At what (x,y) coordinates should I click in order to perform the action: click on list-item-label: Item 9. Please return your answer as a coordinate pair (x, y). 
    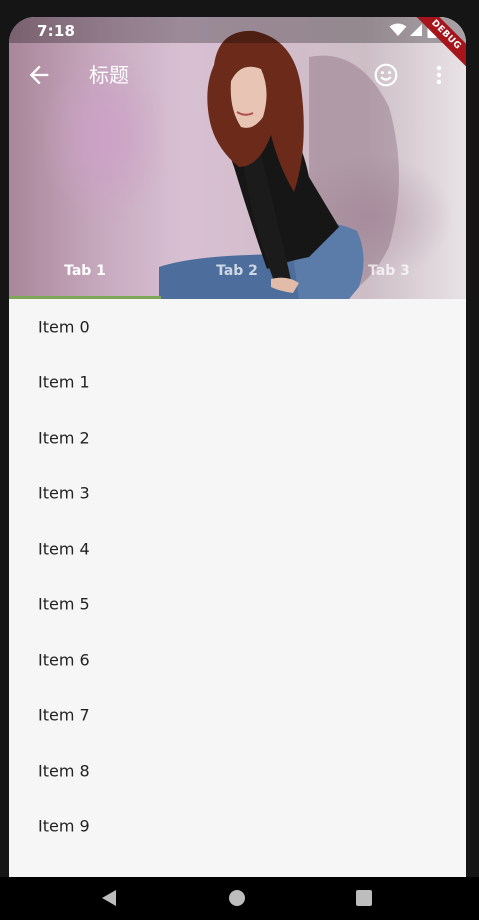
    Looking at the image, I should click on (64, 826).